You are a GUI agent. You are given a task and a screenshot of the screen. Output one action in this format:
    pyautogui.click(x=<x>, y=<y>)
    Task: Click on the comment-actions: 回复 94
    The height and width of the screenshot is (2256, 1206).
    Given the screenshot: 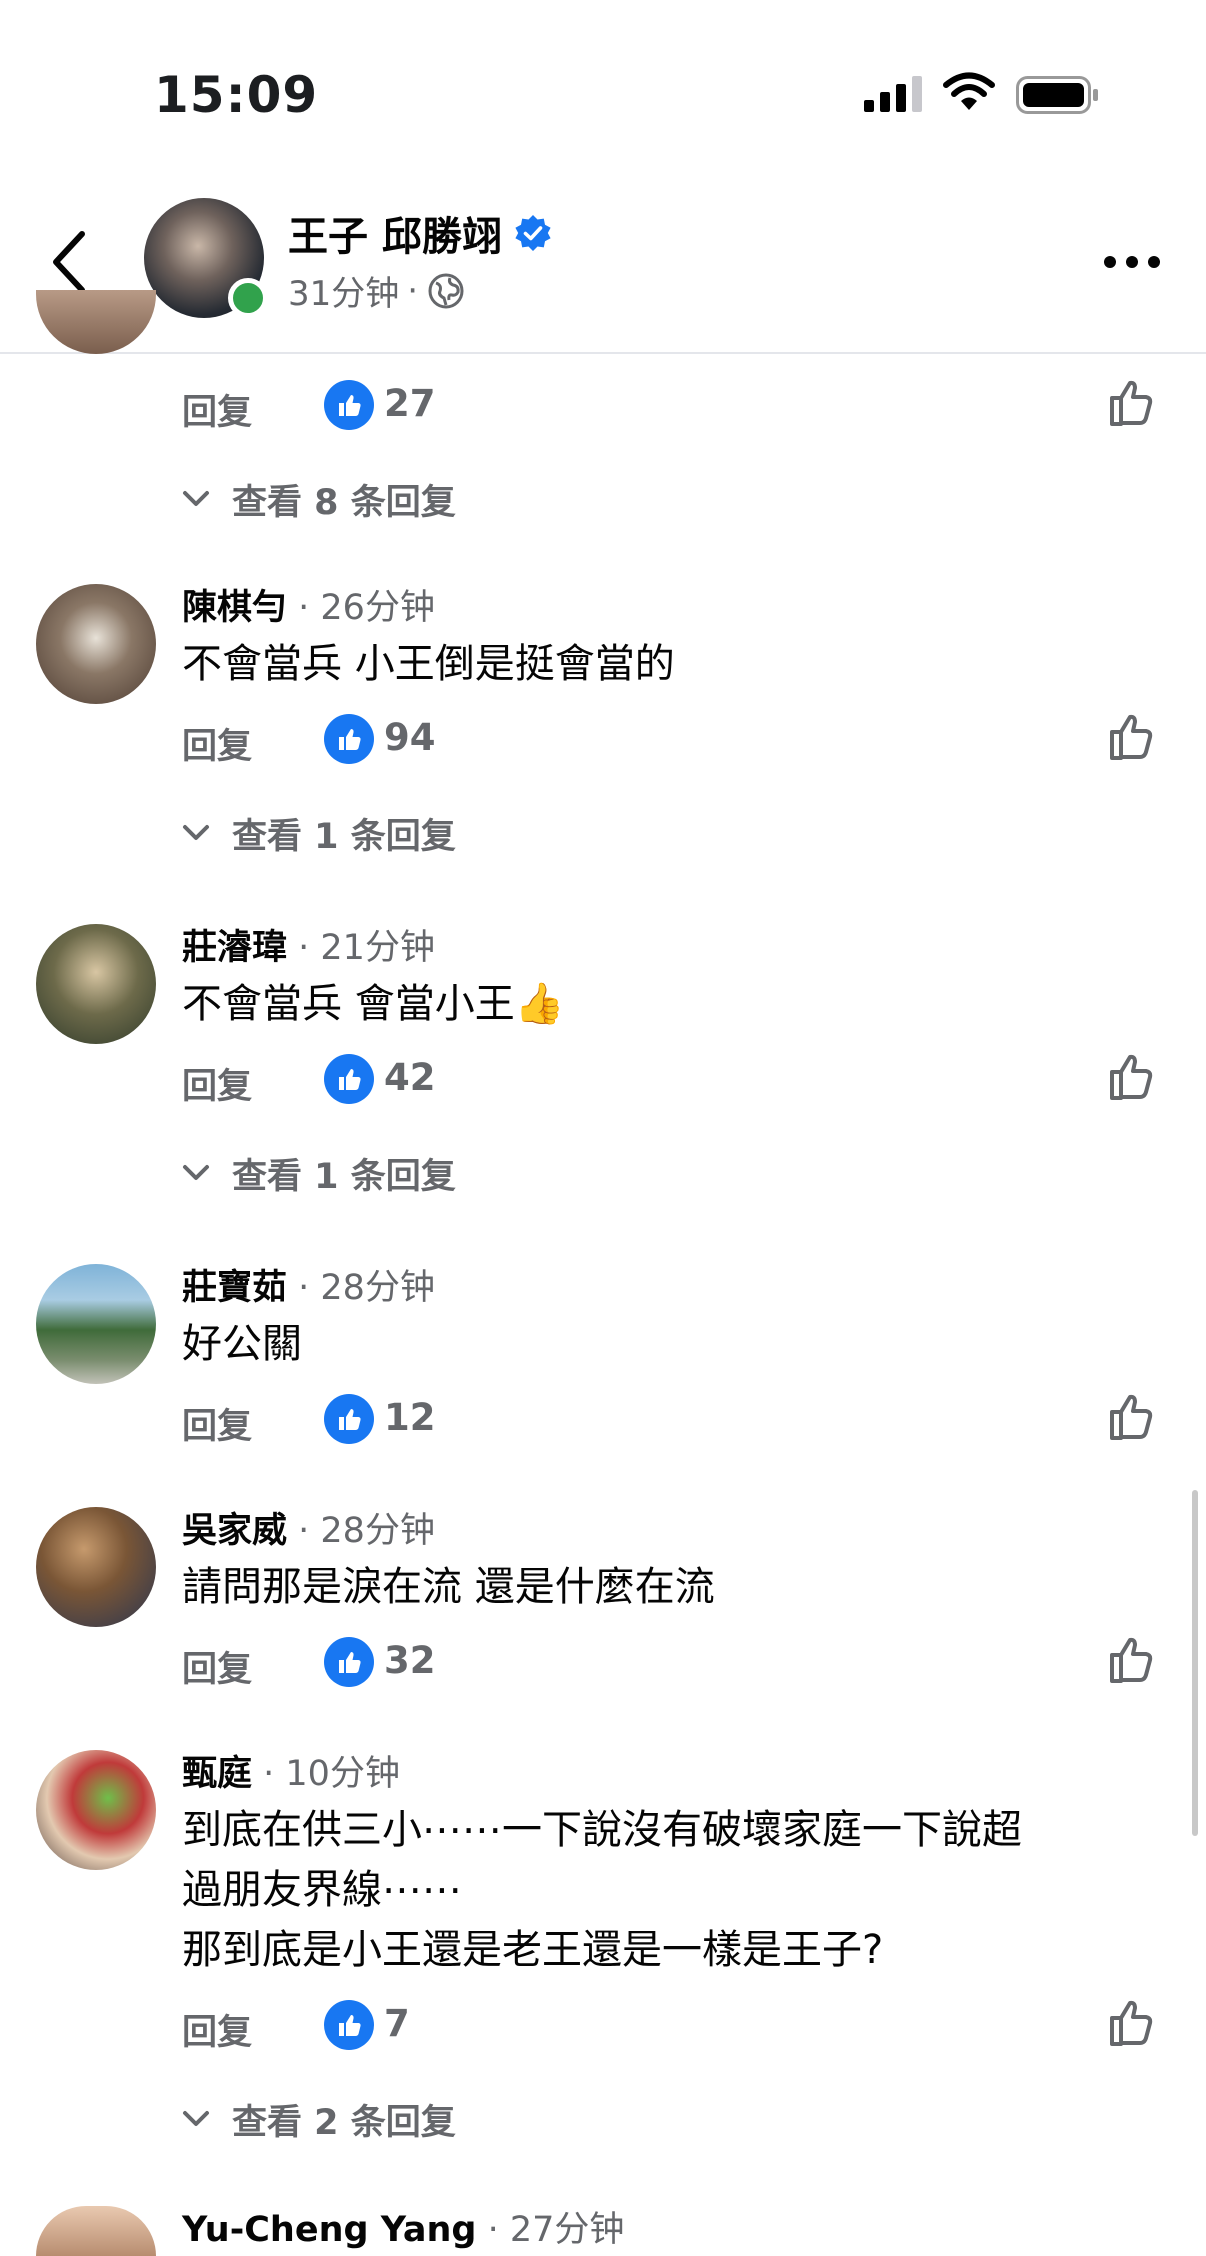 What is the action you would take?
    pyautogui.click(x=682, y=740)
    